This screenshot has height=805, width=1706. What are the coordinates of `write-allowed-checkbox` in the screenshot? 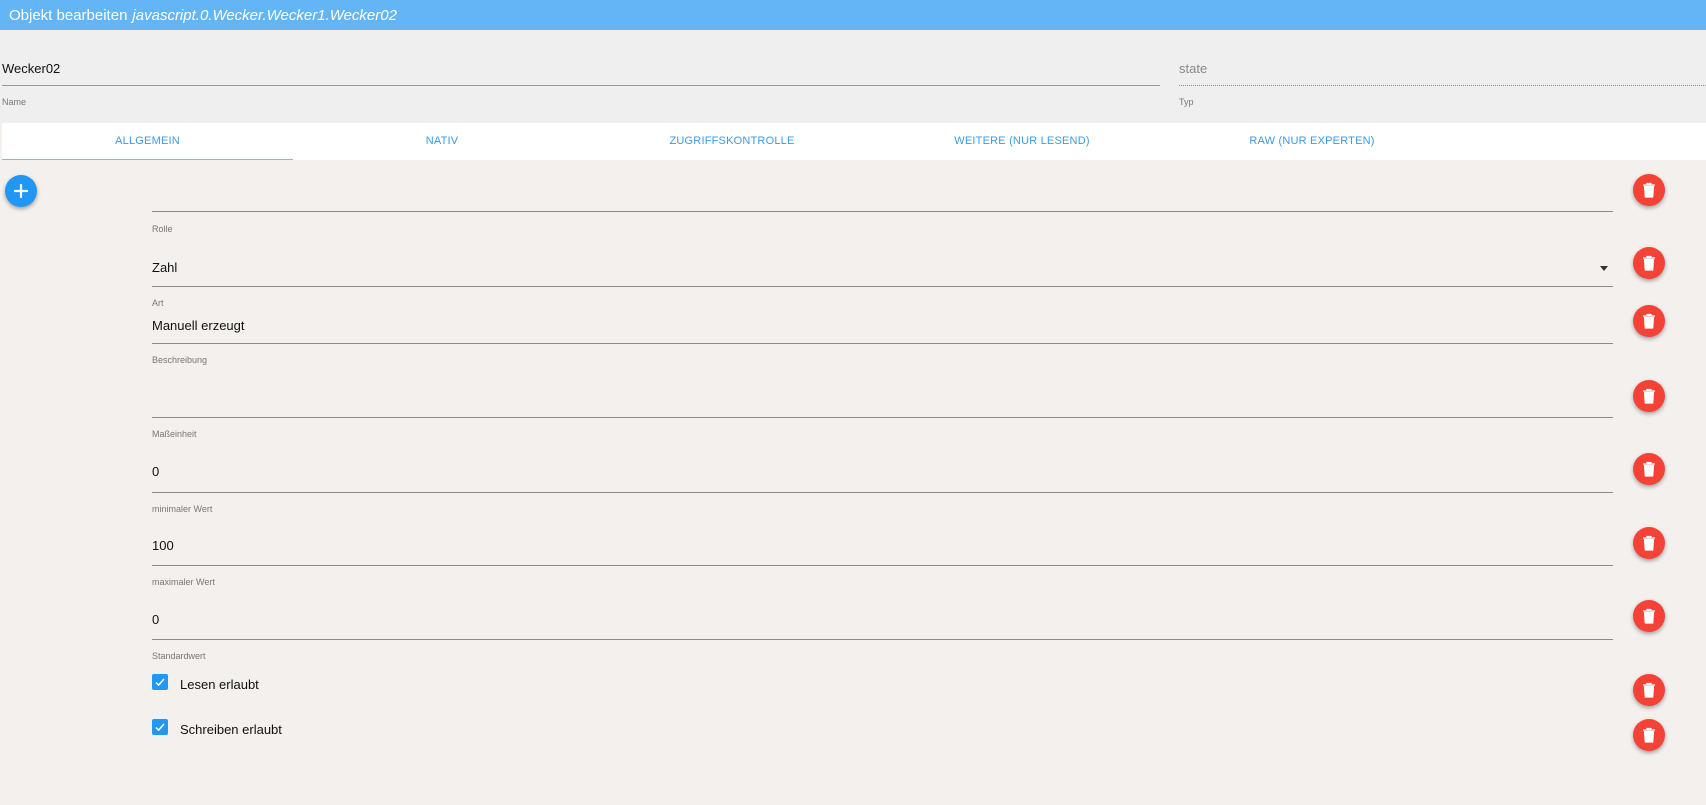 It's located at (160, 727).